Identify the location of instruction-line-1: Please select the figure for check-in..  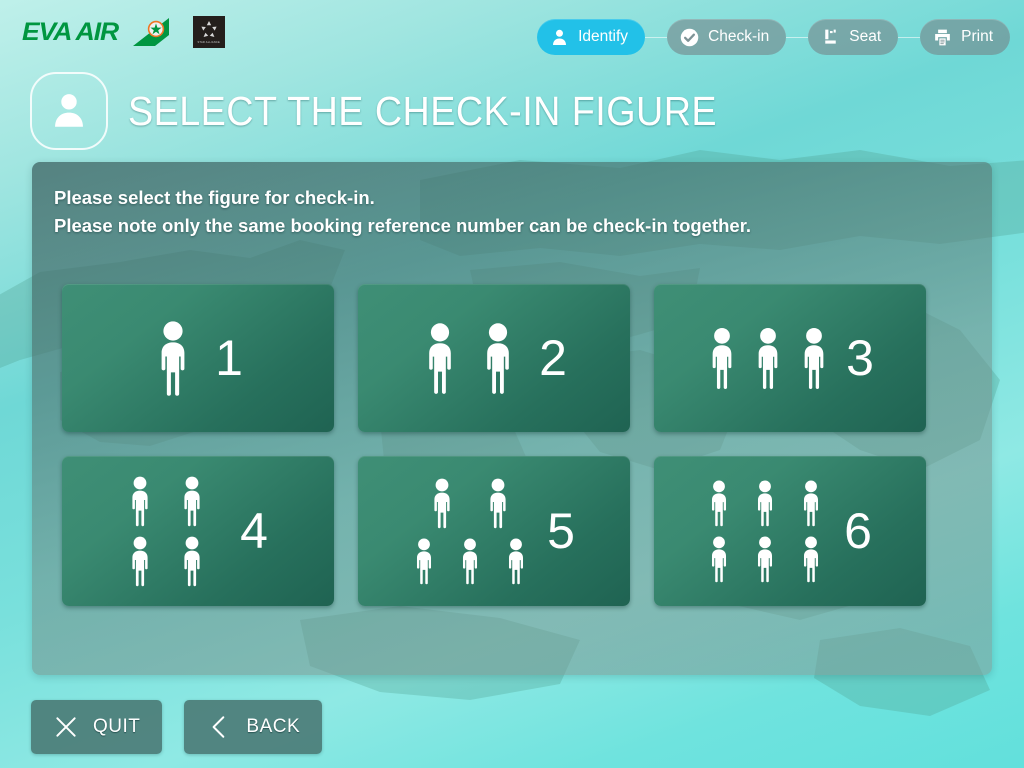
(214, 197).